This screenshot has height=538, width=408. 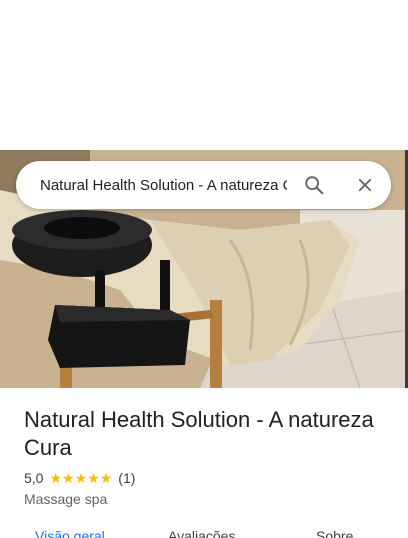 What do you see at coordinates (126, 478) in the screenshot?
I see `review-count: (1)` at bounding box center [126, 478].